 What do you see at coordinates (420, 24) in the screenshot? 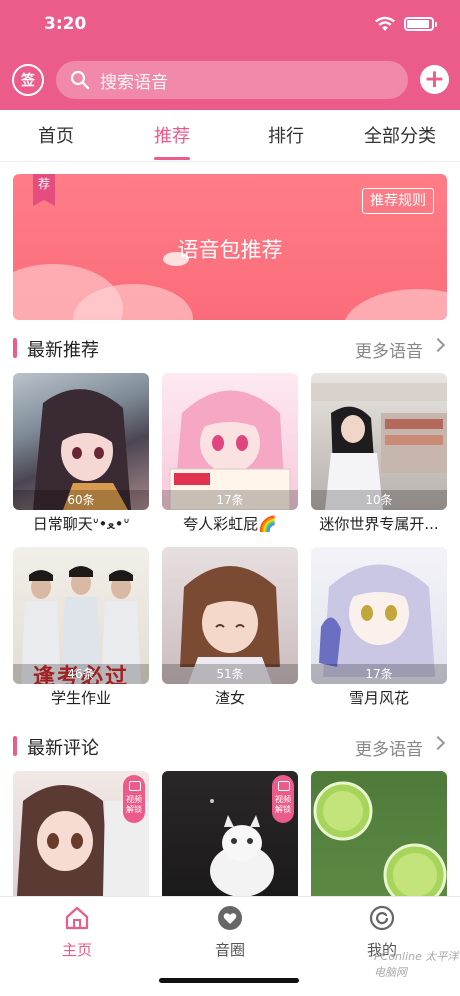
I see `battery-icon` at bounding box center [420, 24].